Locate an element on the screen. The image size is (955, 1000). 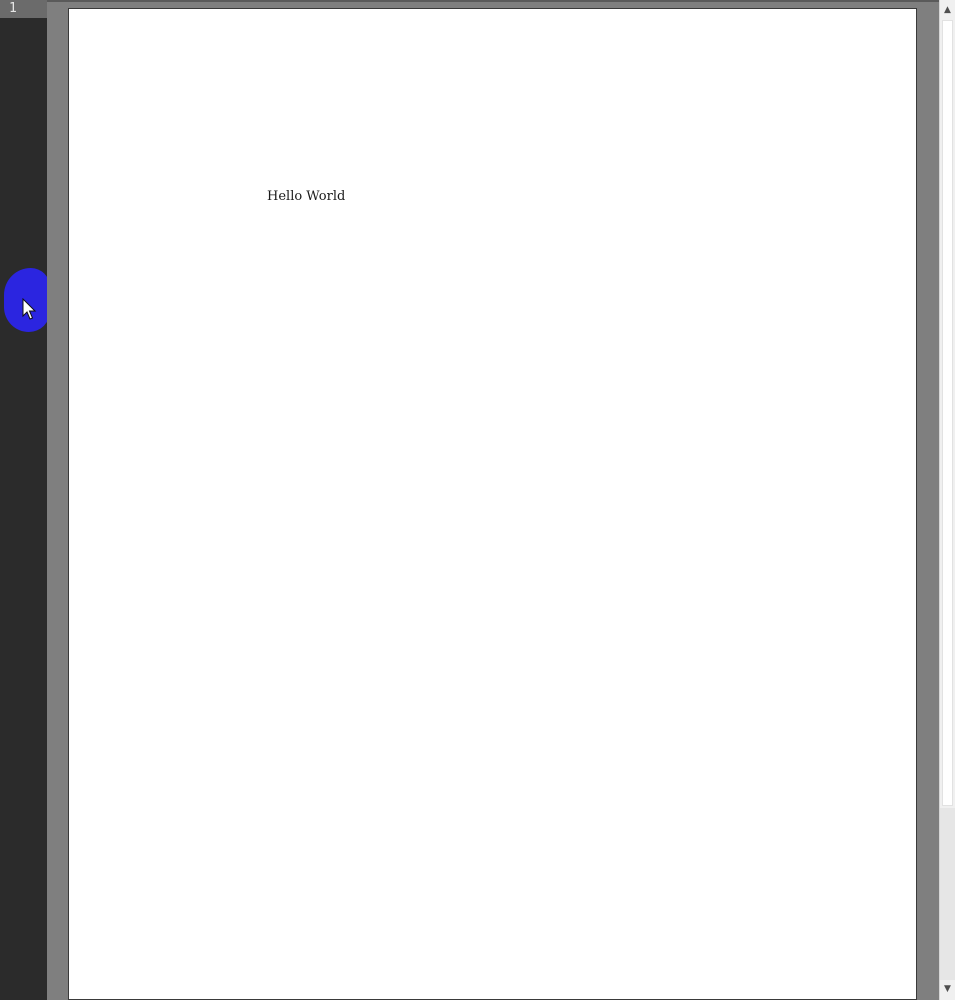
editor-gutter: 1 is located at coordinates (25, 500).